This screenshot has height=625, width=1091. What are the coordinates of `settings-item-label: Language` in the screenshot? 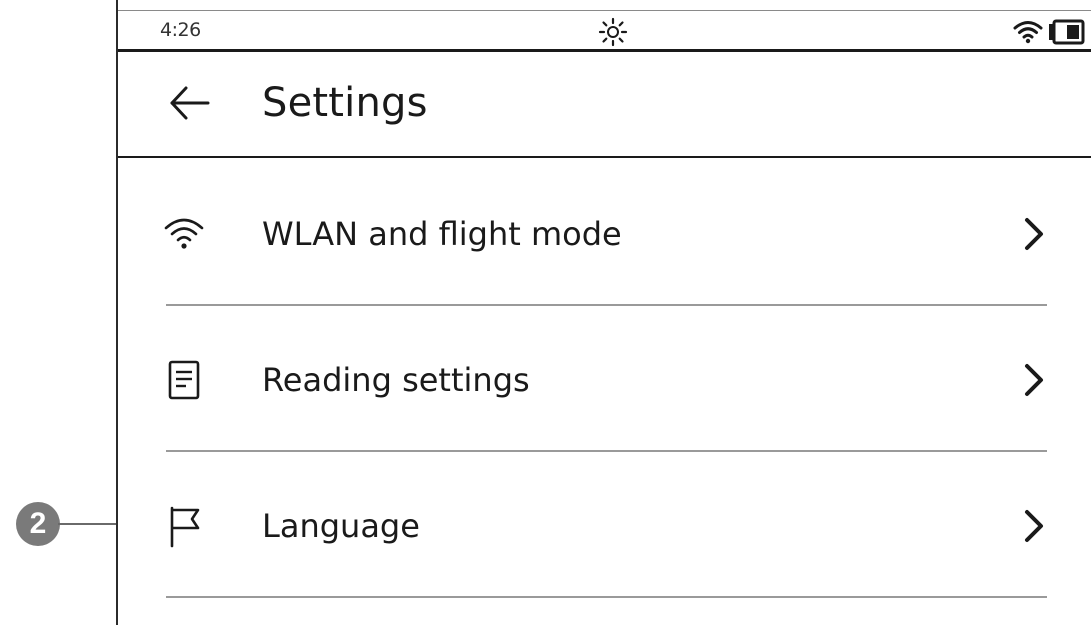 It's located at (341, 526).